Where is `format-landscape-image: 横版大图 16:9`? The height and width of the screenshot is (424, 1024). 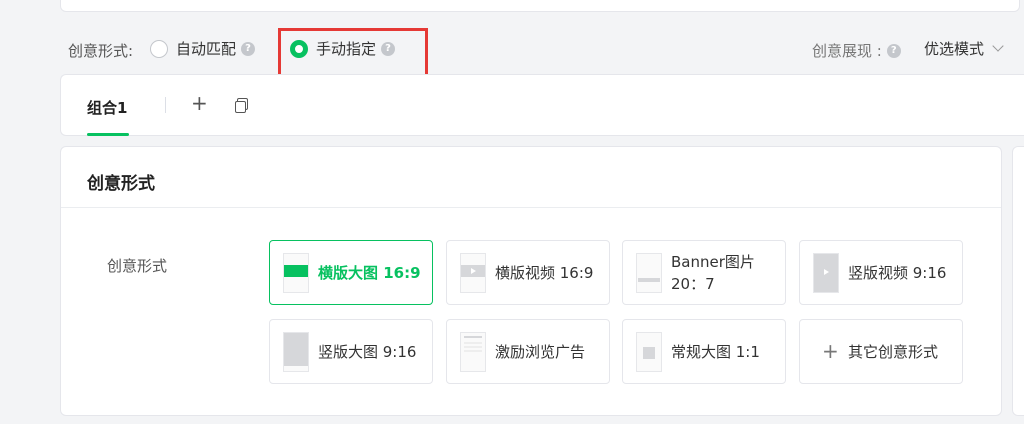 format-landscape-image: 横版大图 16:9 is located at coordinates (351, 272).